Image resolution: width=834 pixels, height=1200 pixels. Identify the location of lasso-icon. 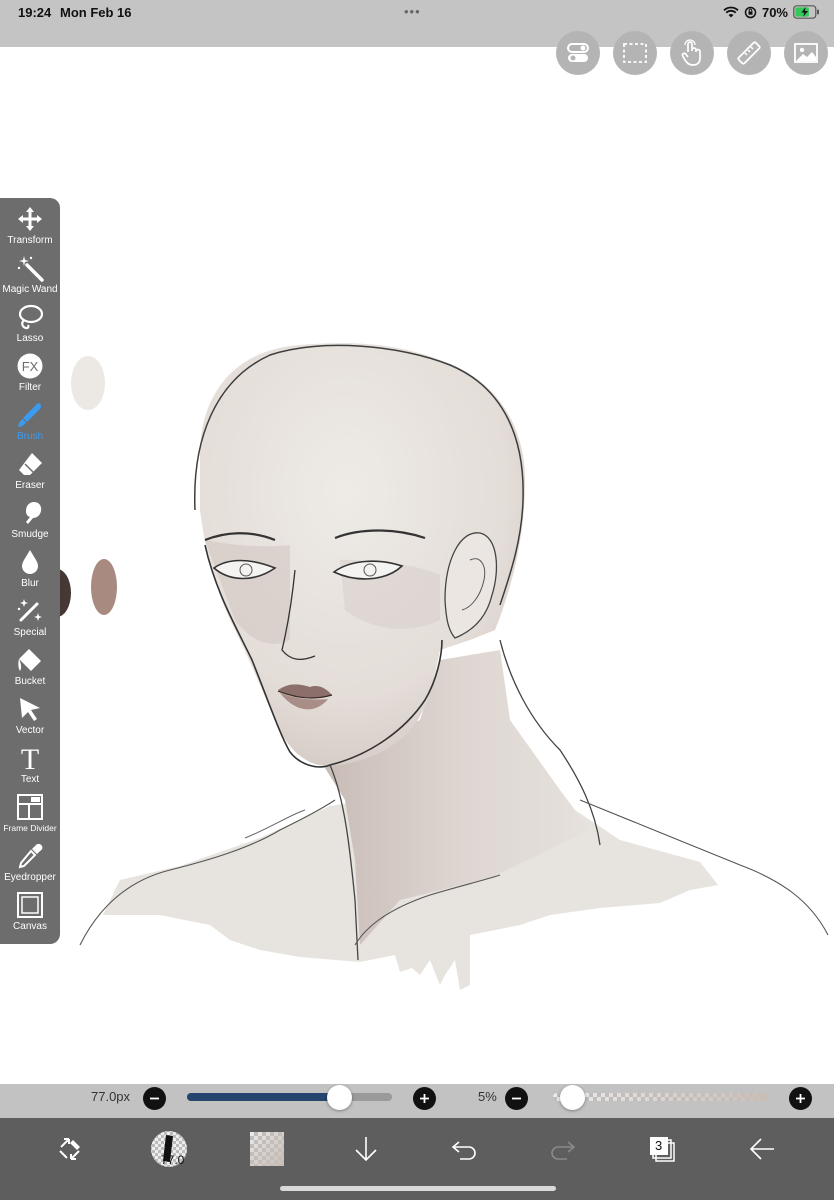
(31, 317).